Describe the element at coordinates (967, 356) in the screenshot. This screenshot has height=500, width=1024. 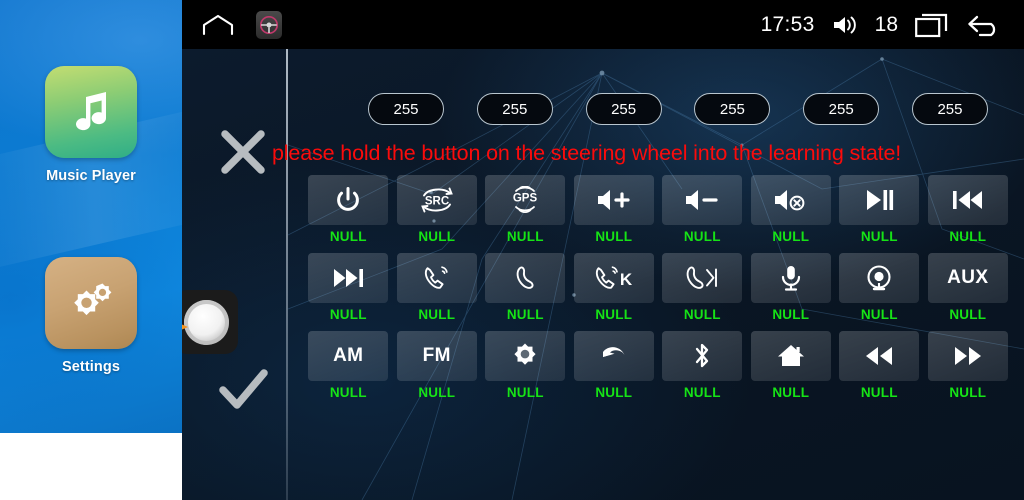
I see `fast-forward-button` at that location.